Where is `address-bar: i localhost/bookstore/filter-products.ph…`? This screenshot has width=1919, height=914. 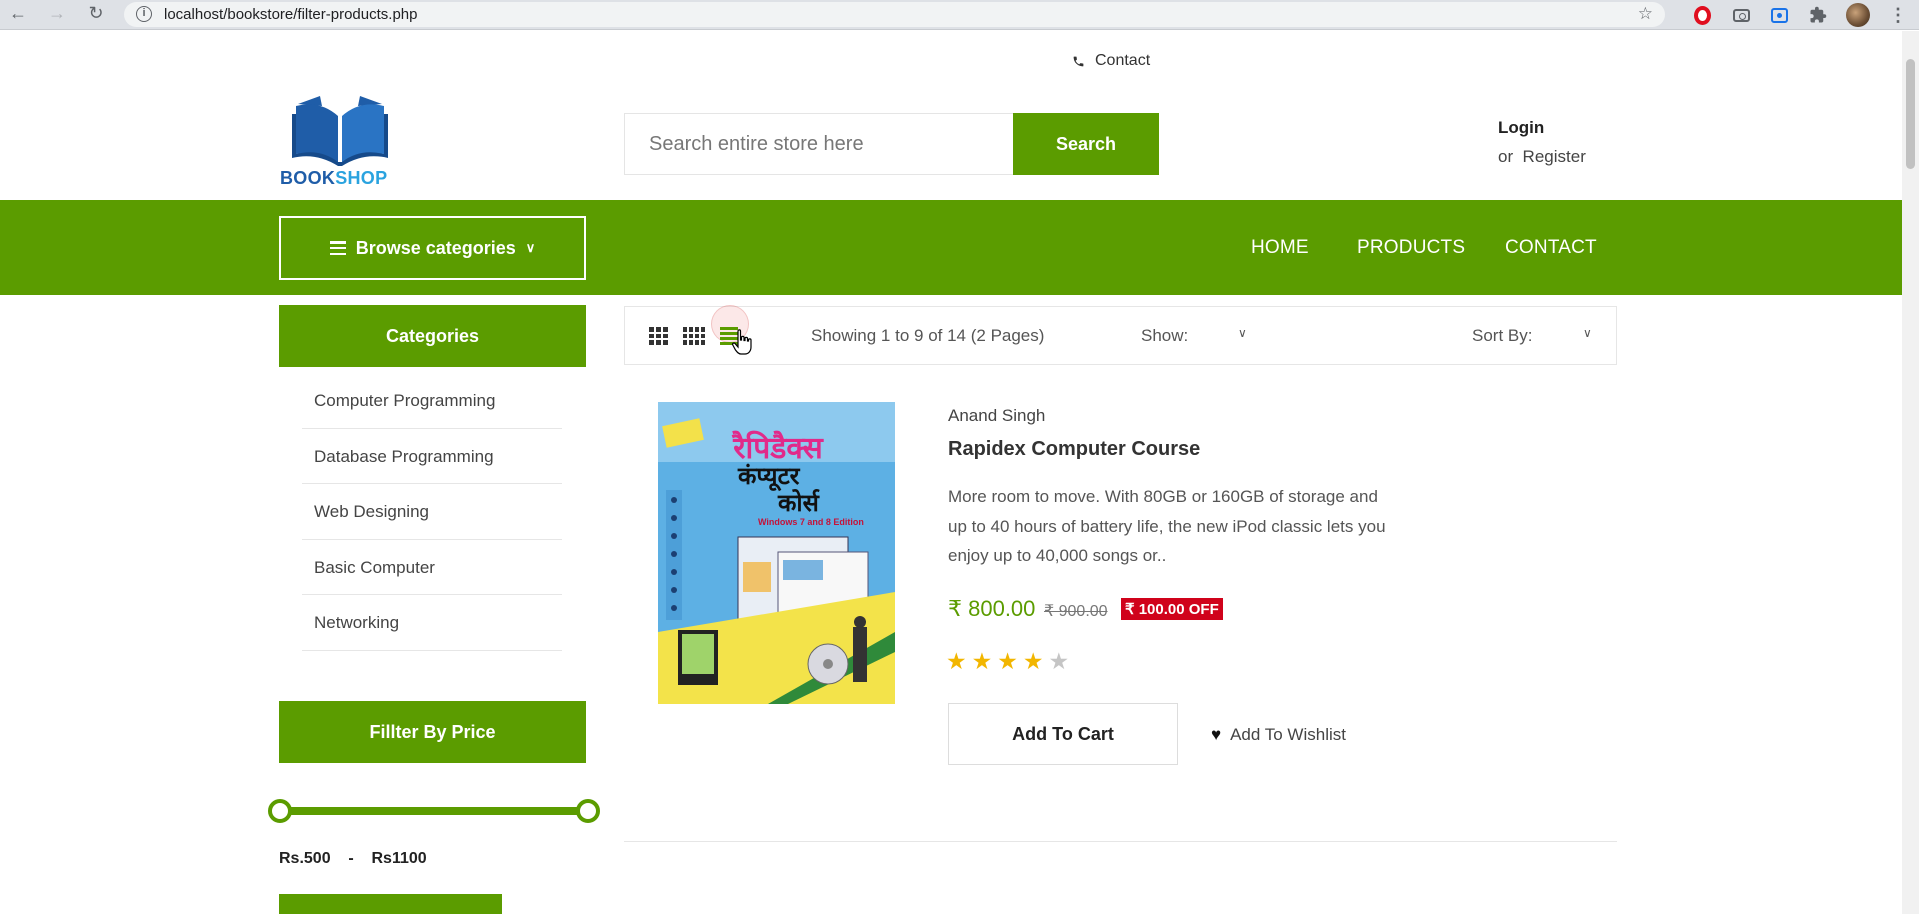 address-bar: i localhost/bookstore/filter-products.ph… is located at coordinates (894, 14).